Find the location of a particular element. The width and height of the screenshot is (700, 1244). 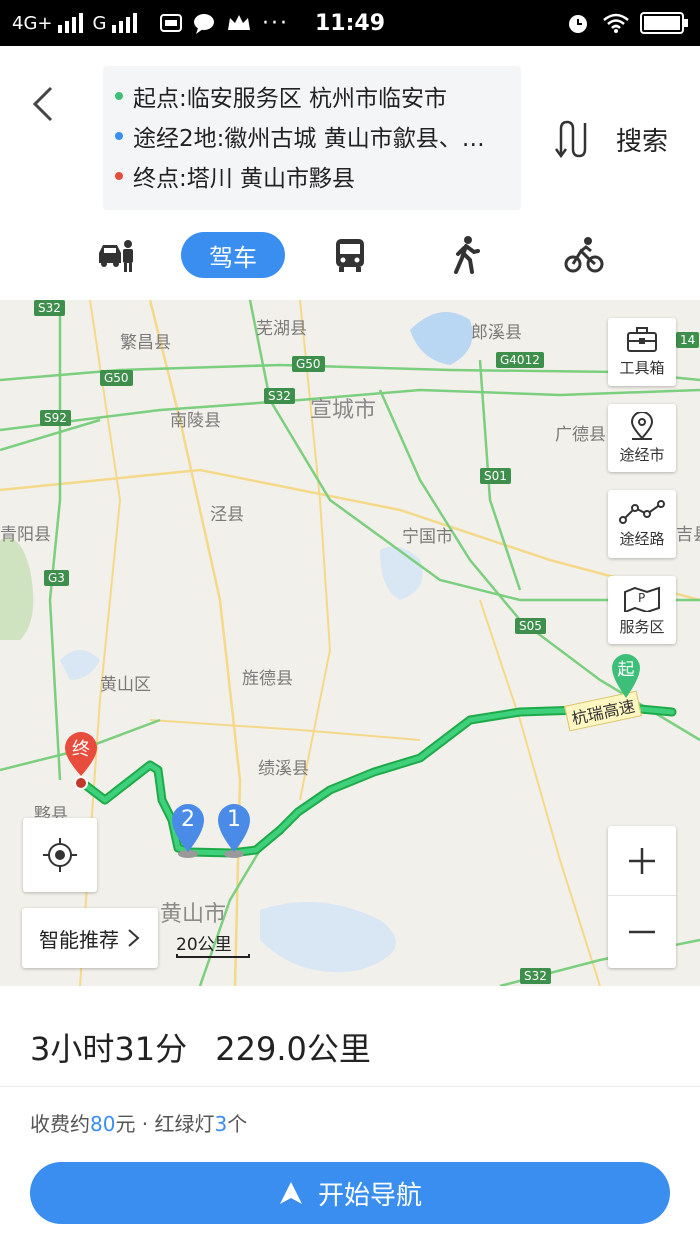

tab-bike is located at coordinates (584, 255).